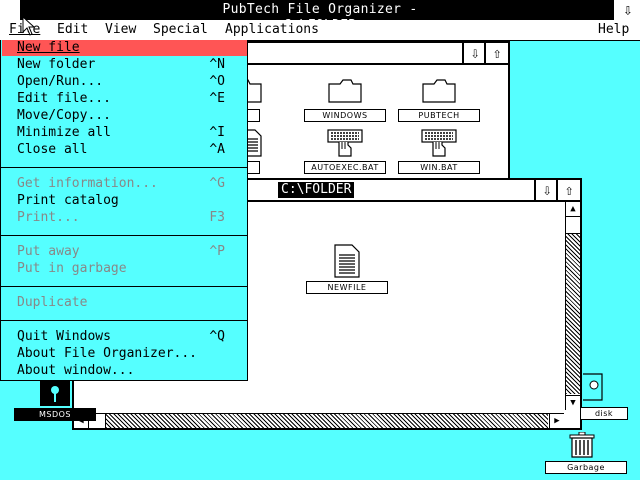  I want to click on horizontal-scrollbar: ◀ ▶, so click(319, 420).